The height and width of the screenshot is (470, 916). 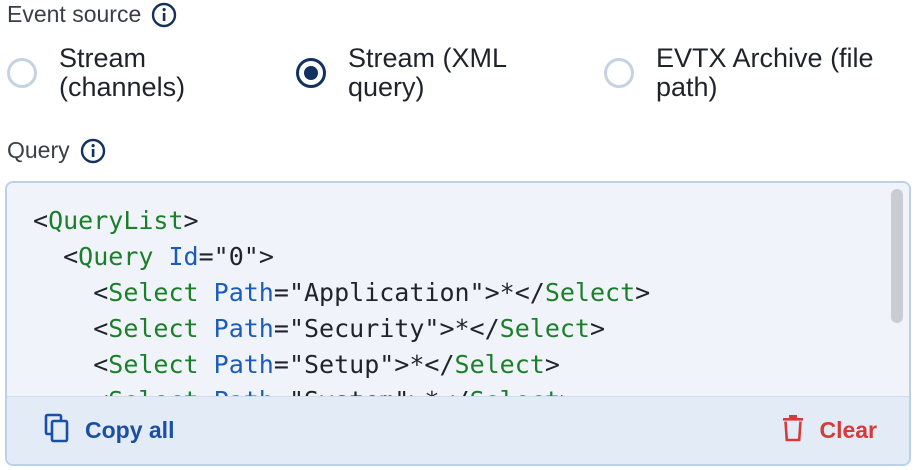 I want to click on scrollbar-thumb, so click(x=897, y=256).